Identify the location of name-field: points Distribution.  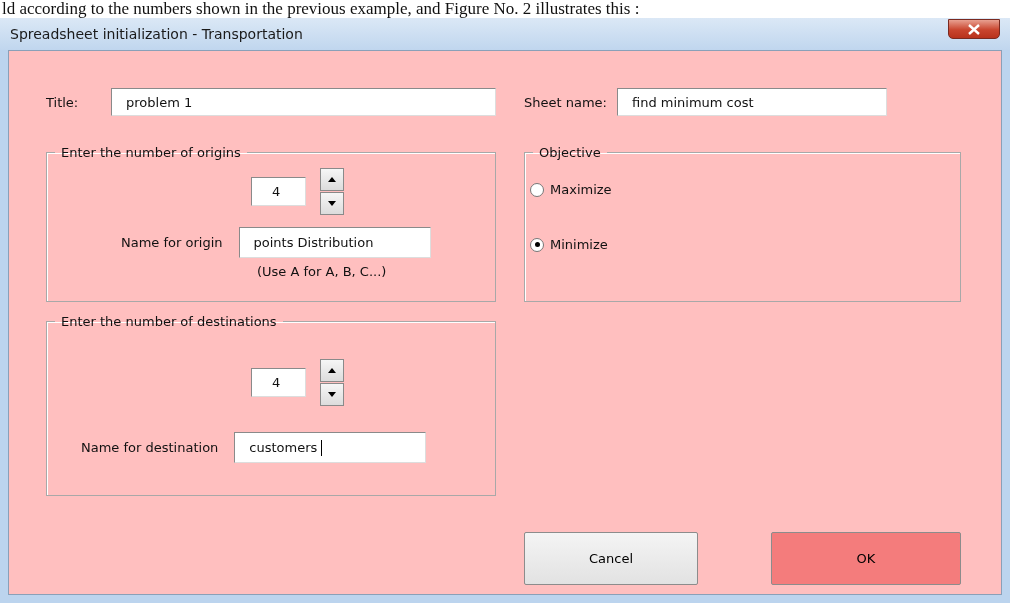
(334, 242).